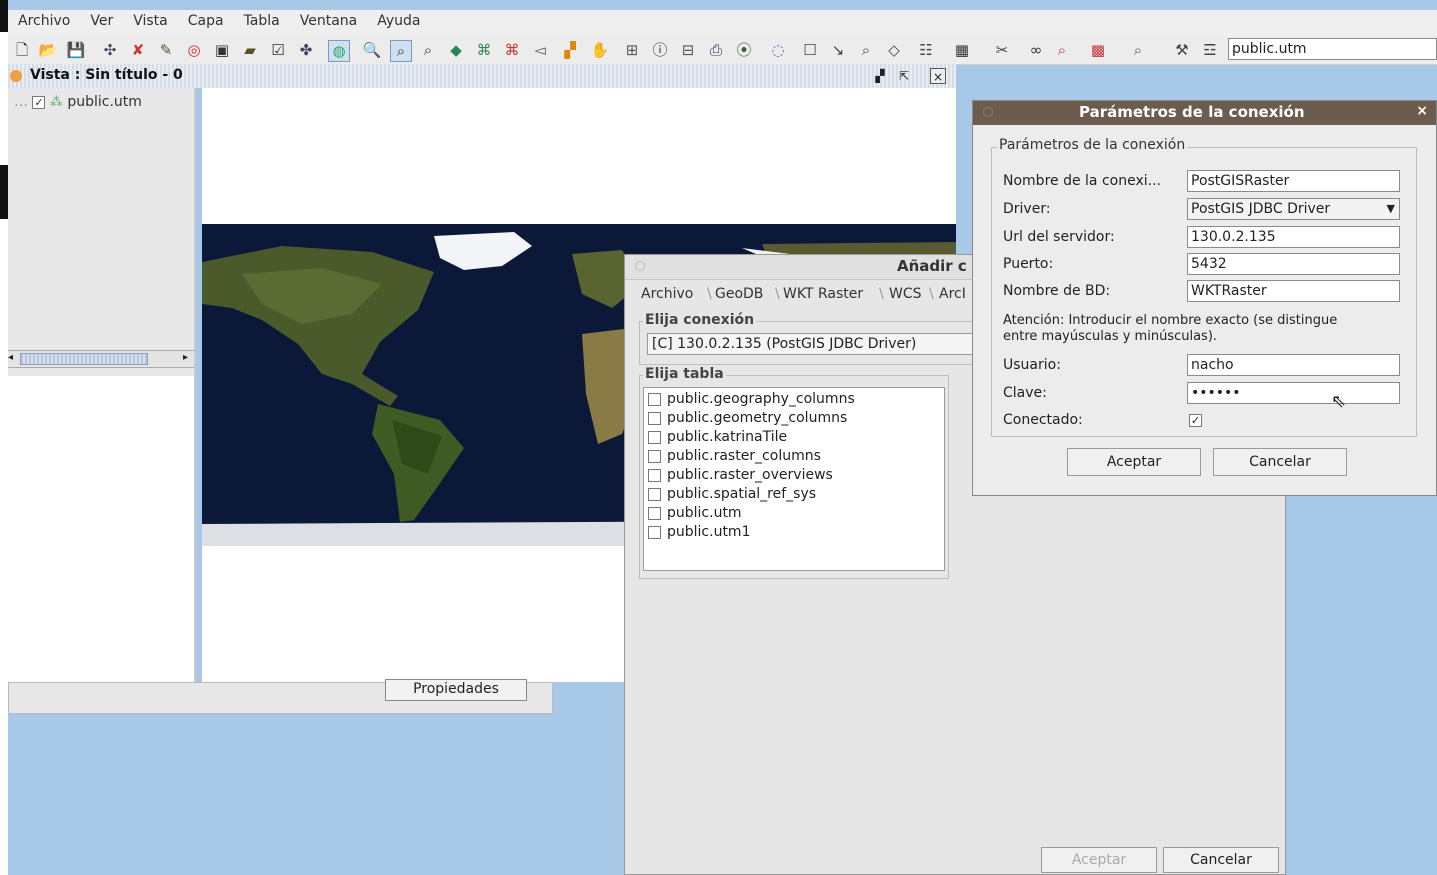 The height and width of the screenshot is (875, 1437). Describe the element at coordinates (894, 50) in the screenshot. I see `polygon-select-icon: ◇` at that location.